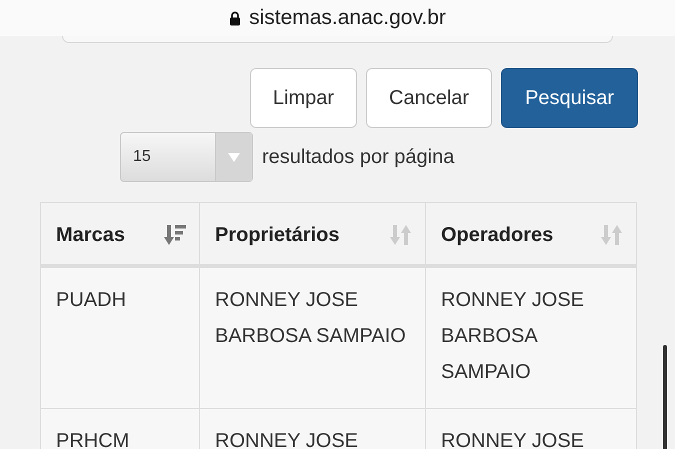 The image size is (675, 449). What do you see at coordinates (120, 337) in the screenshot?
I see `table-cell: PUADH` at bounding box center [120, 337].